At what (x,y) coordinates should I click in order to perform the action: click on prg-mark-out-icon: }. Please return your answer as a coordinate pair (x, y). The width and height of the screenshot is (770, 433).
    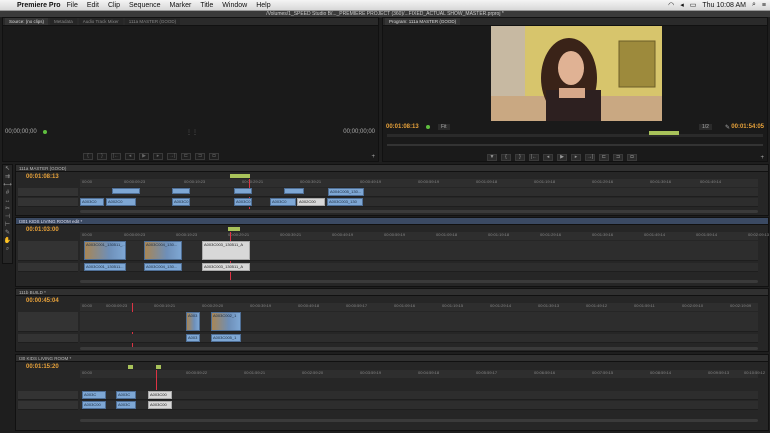
    Looking at the image, I should click on (520, 157).